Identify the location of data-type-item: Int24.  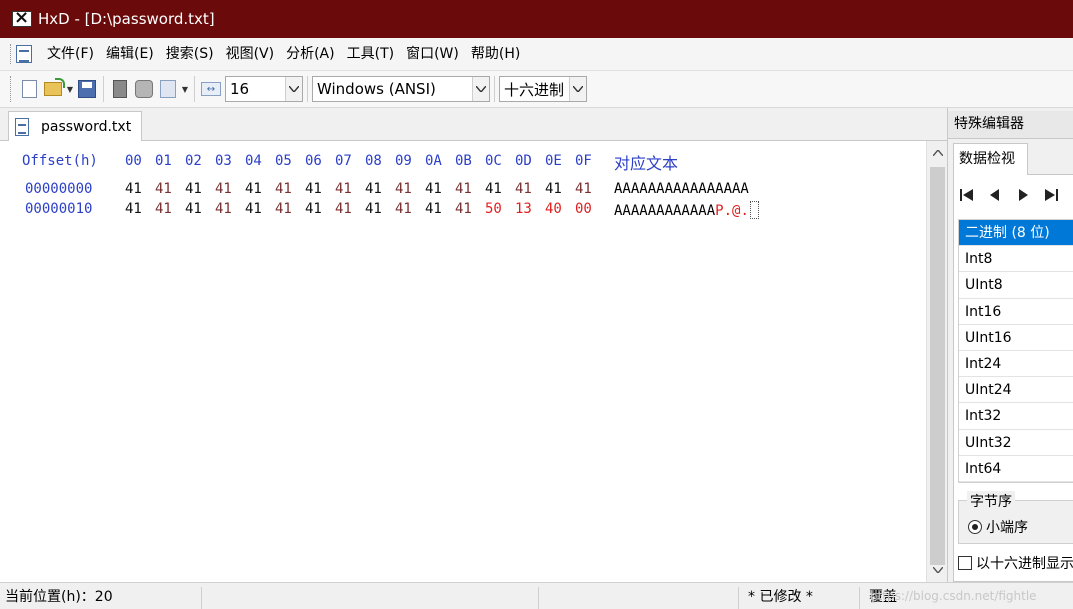
(1016, 364).